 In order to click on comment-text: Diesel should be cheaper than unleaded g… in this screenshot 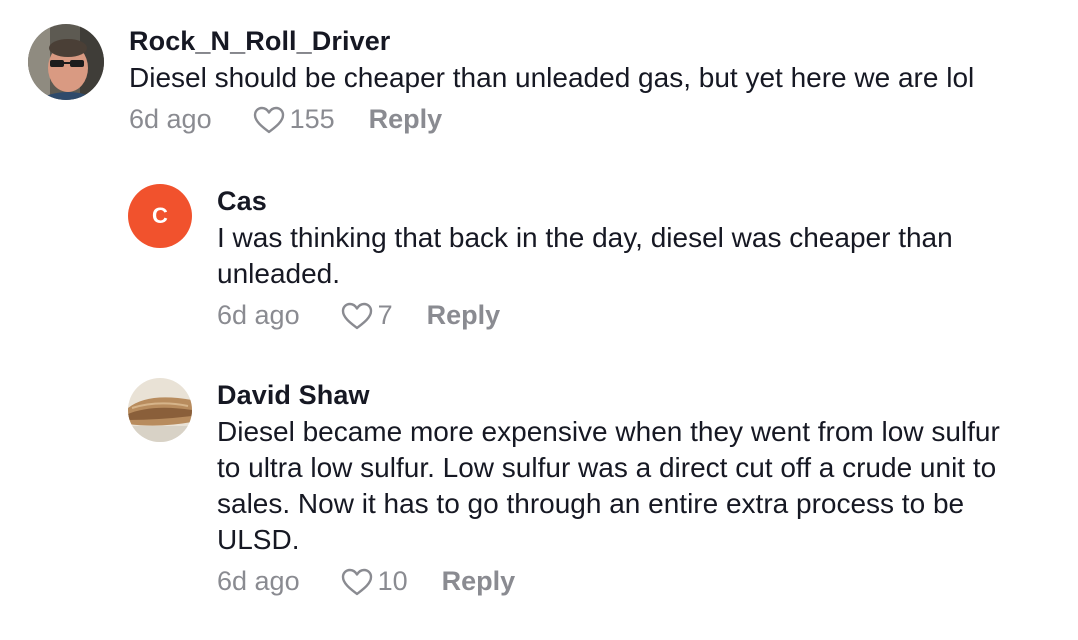, I will do `click(552, 77)`.